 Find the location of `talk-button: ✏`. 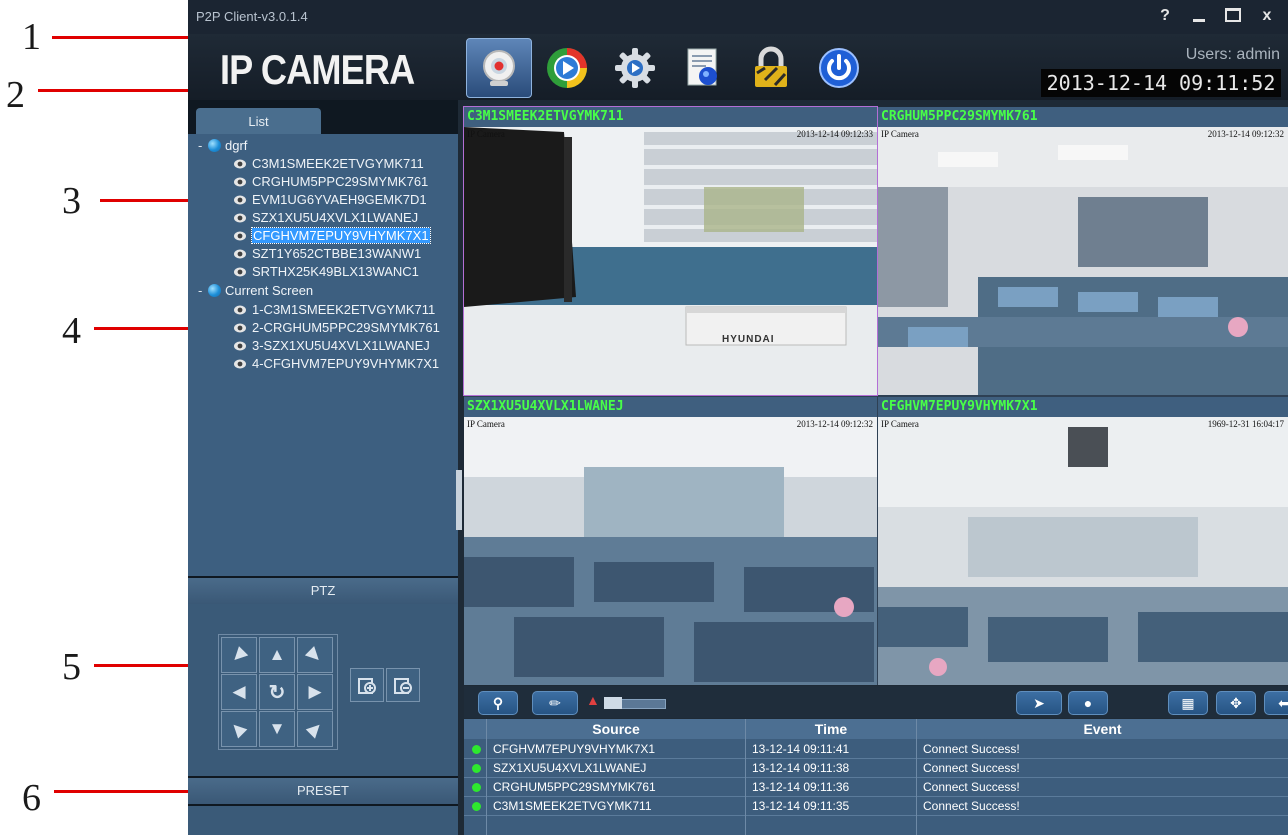

talk-button: ✏ is located at coordinates (555, 703).